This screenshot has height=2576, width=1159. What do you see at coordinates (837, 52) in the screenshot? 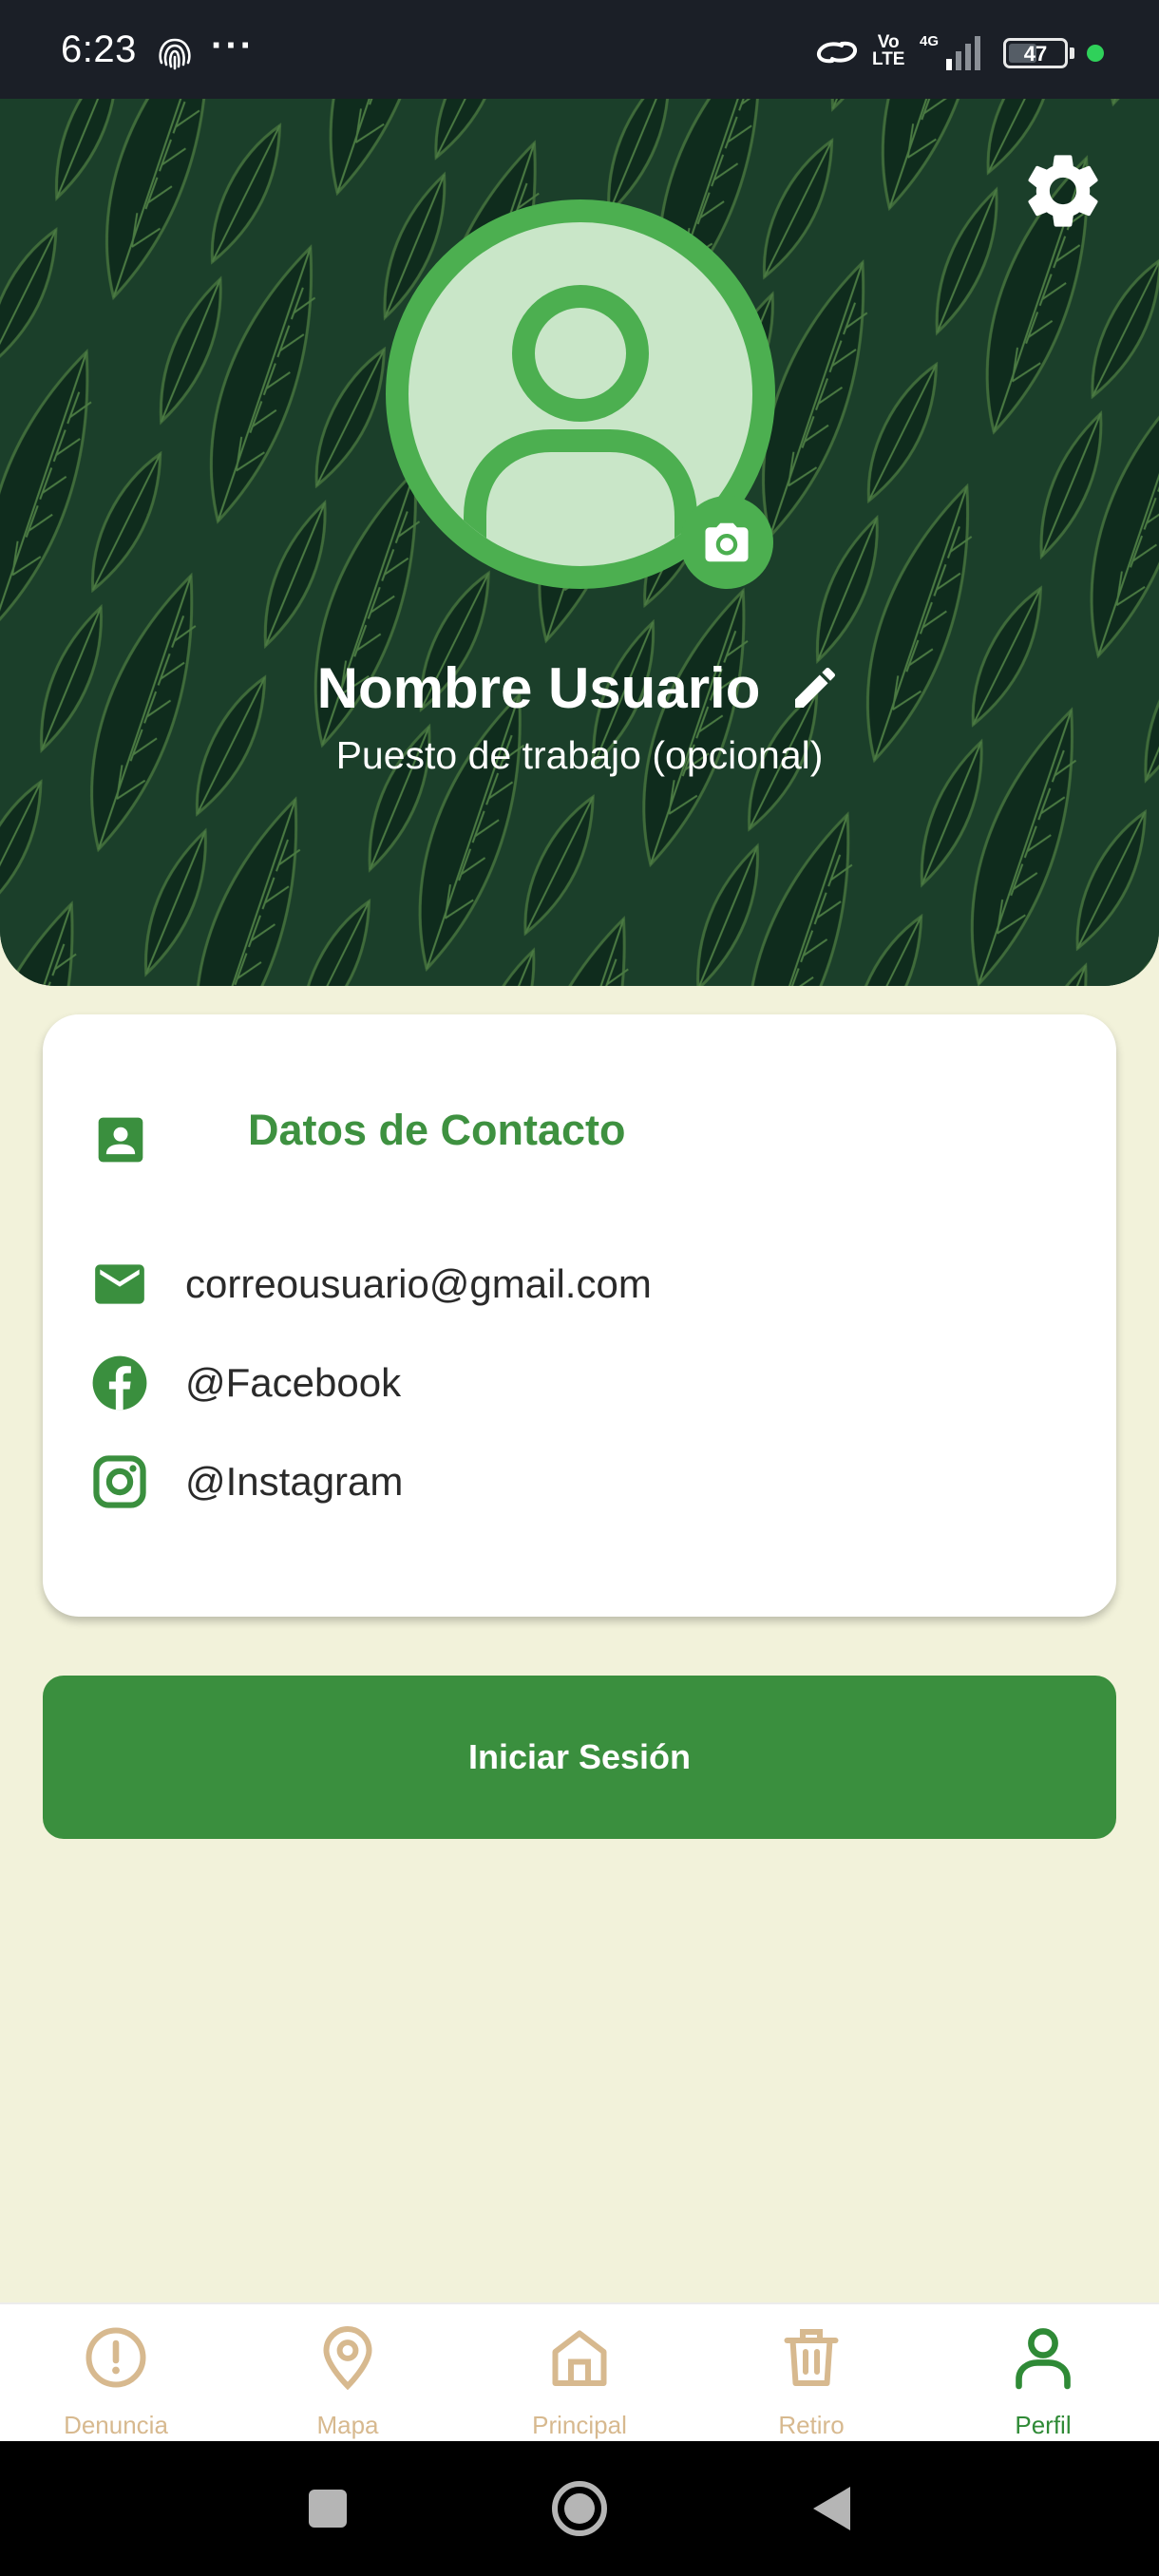
I see `hotspot-link-icon` at bounding box center [837, 52].